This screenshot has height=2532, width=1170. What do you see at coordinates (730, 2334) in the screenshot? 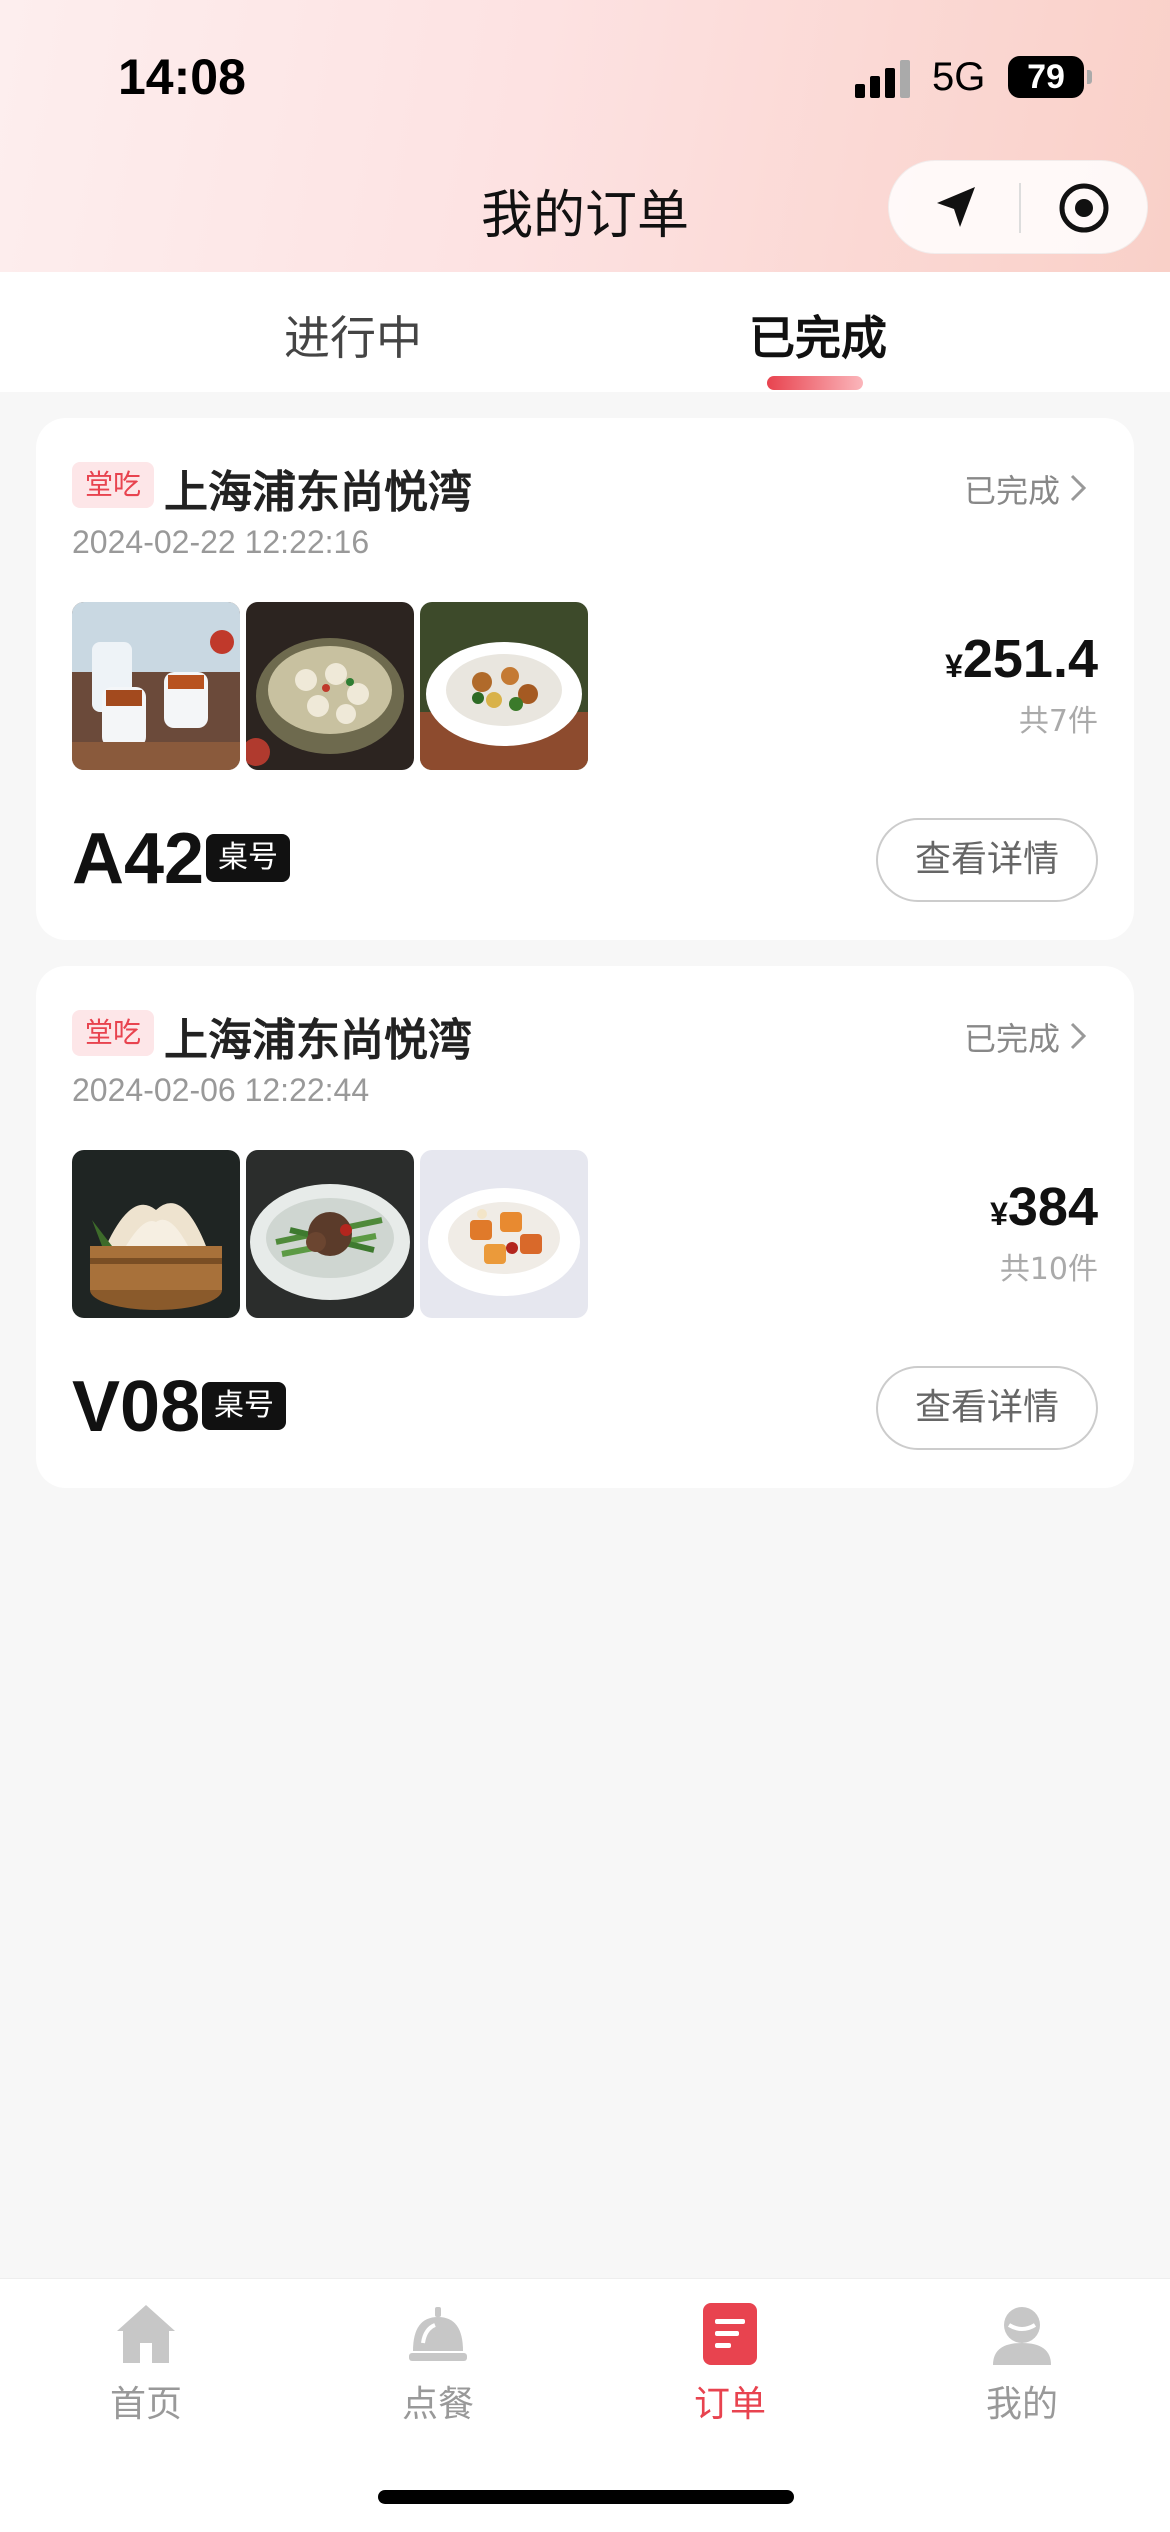
I see `order-list-icon` at bounding box center [730, 2334].